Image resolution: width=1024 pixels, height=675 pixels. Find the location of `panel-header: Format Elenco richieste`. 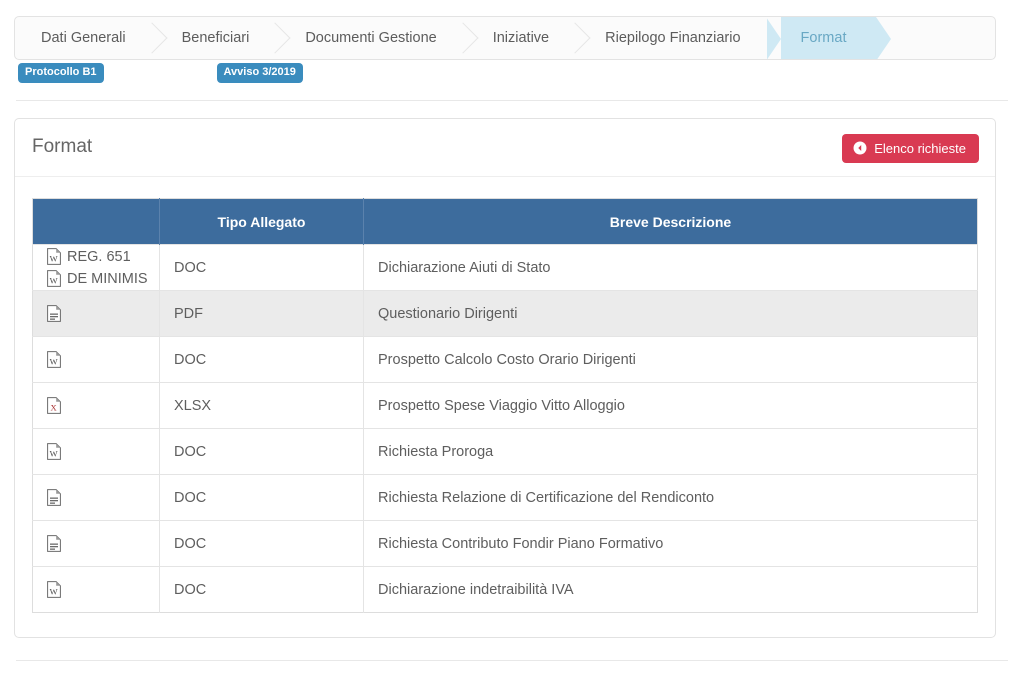

panel-header: Format Elenco richieste is located at coordinates (505, 148).